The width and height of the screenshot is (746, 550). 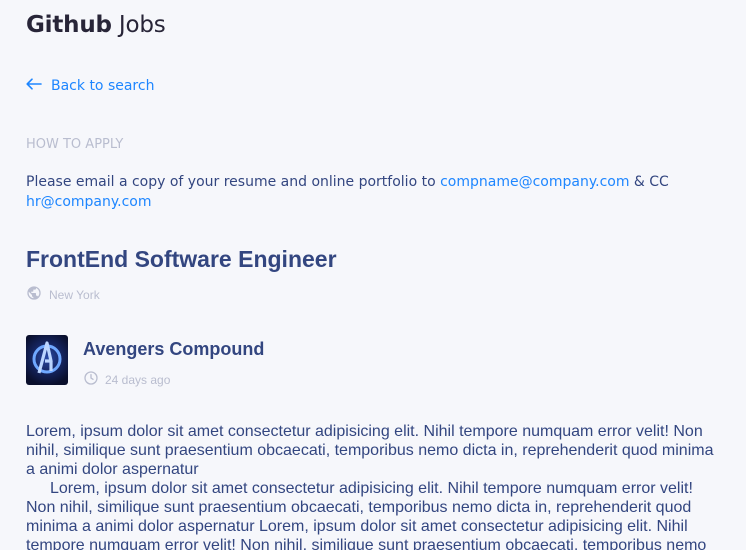 What do you see at coordinates (89, 202) in the screenshot?
I see `cc-email-link: hr@company.com` at bounding box center [89, 202].